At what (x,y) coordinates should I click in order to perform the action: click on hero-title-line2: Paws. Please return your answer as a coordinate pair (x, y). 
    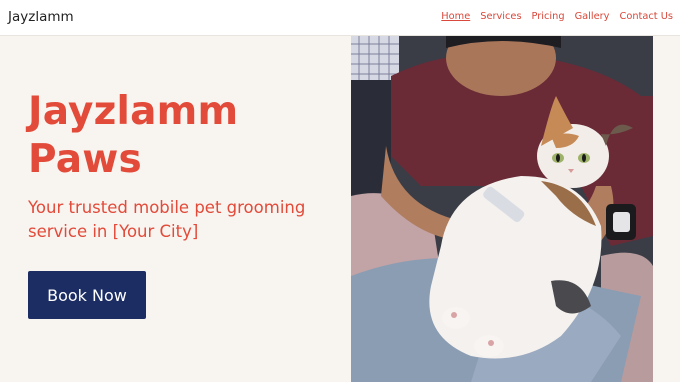
    Looking at the image, I should click on (85, 159).